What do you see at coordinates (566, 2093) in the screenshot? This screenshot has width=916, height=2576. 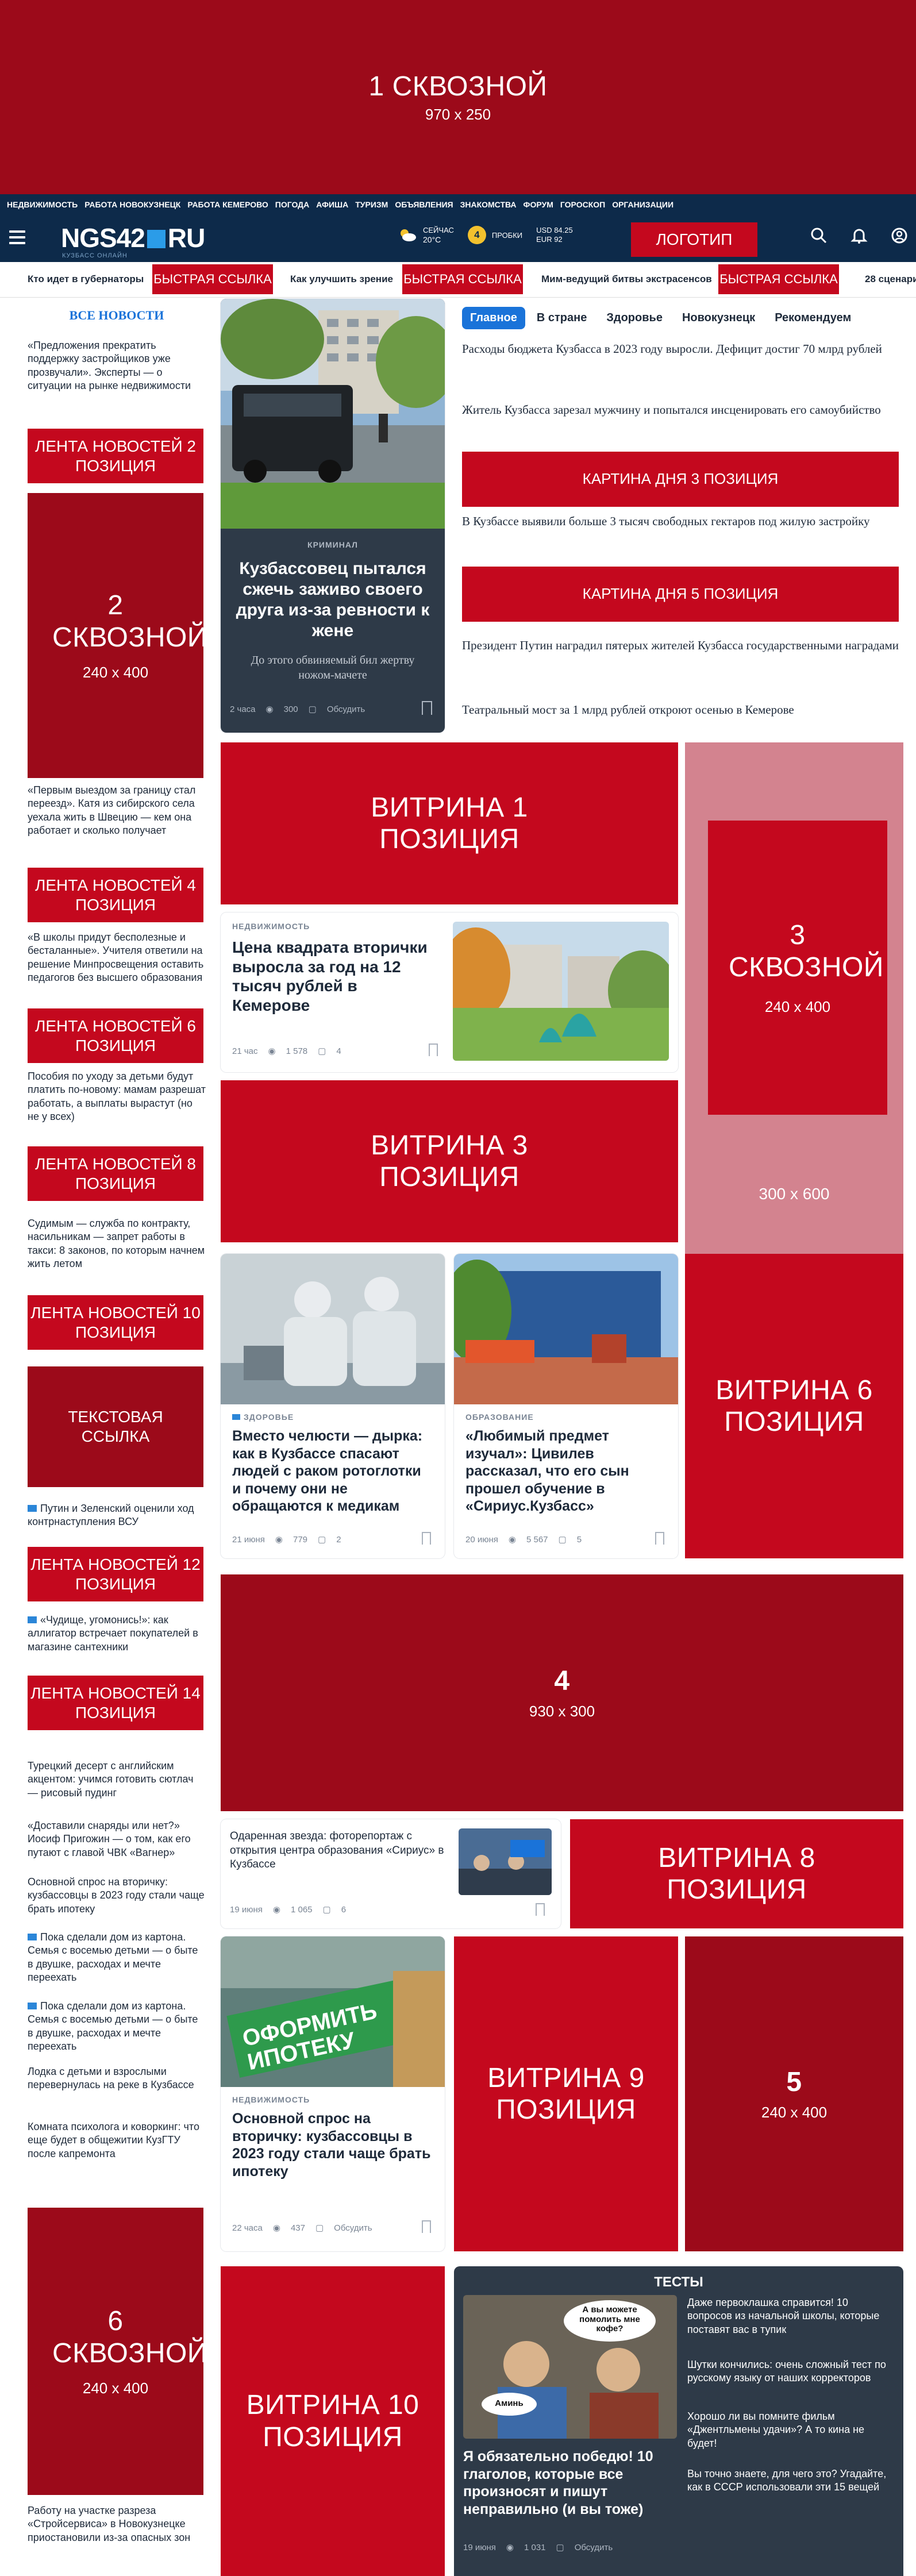 I see `showcase-9: ВИТРИНА 9 ПОЗИЦИЯ` at bounding box center [566, 2093].